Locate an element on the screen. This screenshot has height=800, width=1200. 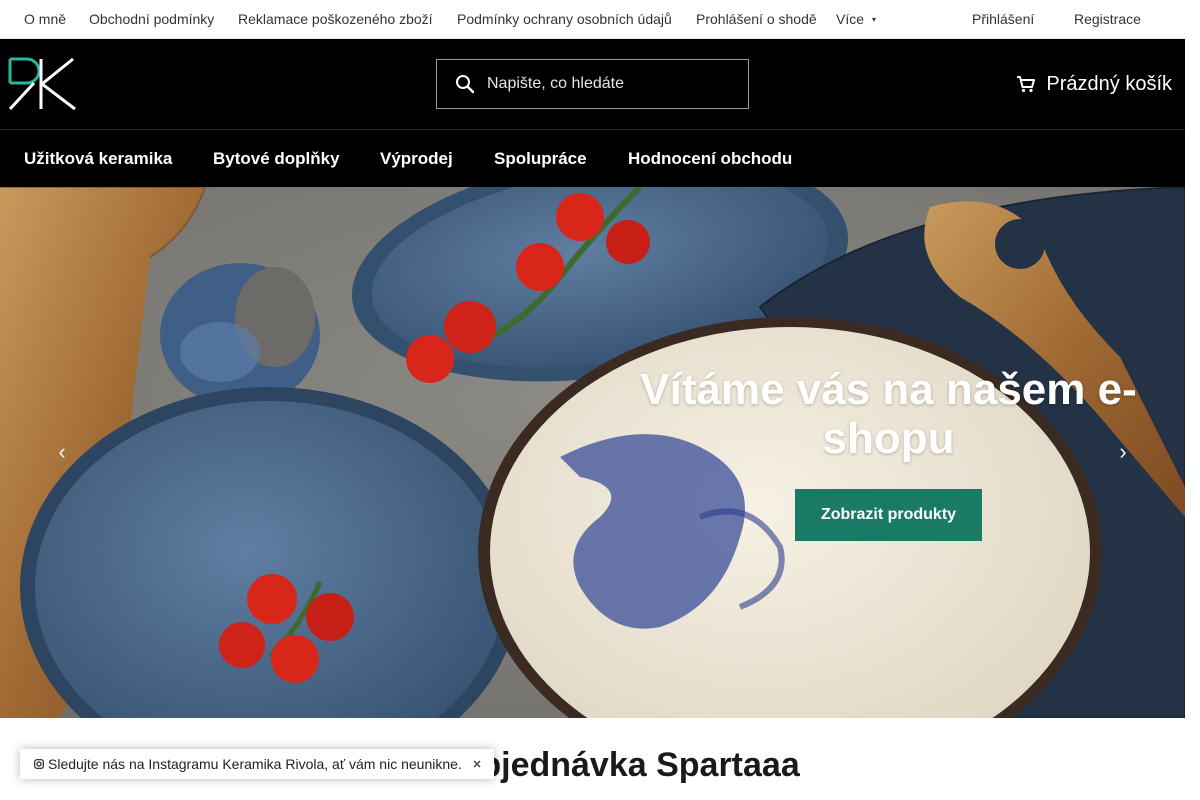
search-icon is located at coordinates (465, 84).